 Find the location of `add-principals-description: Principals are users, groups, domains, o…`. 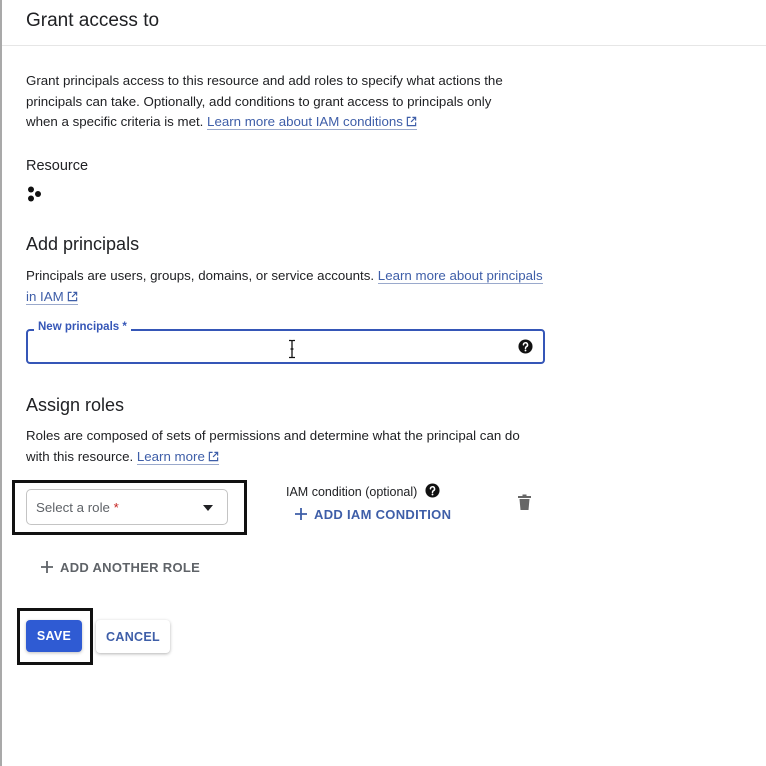

add-principals-description: Principals are users, groups, domains, o… is located at coordinates (286, 286).